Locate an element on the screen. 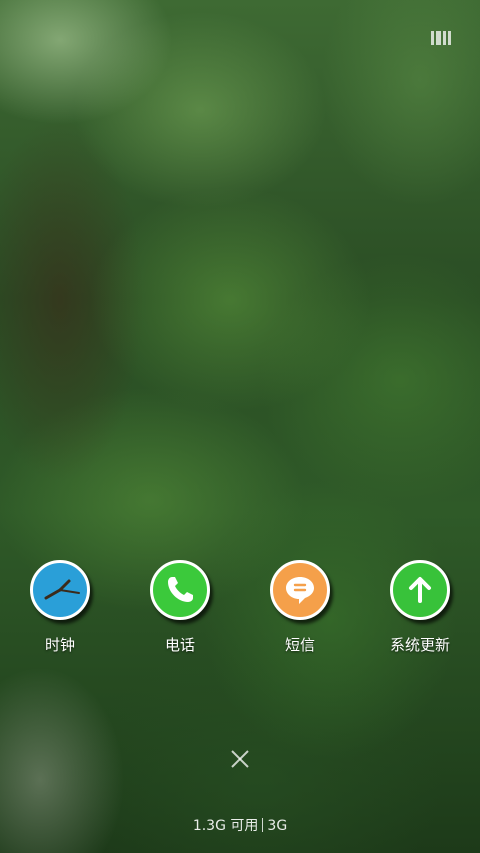 Image resolution: width=480 pixels, height=853 pixels. memory-status: 1.3G 可用 3G is located at coordinates (240, 825).